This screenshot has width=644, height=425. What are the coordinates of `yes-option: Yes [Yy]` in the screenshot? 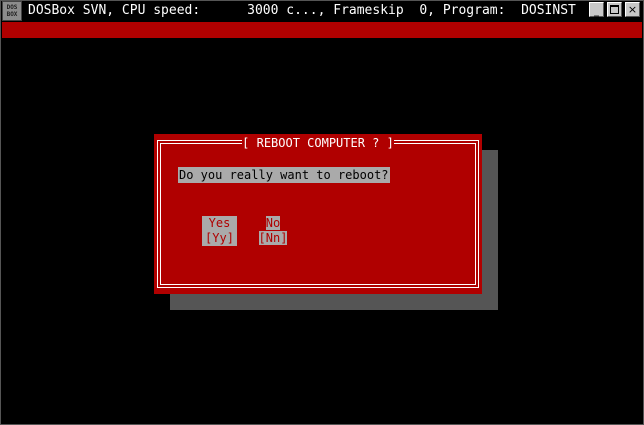 It's located at (219, 231).